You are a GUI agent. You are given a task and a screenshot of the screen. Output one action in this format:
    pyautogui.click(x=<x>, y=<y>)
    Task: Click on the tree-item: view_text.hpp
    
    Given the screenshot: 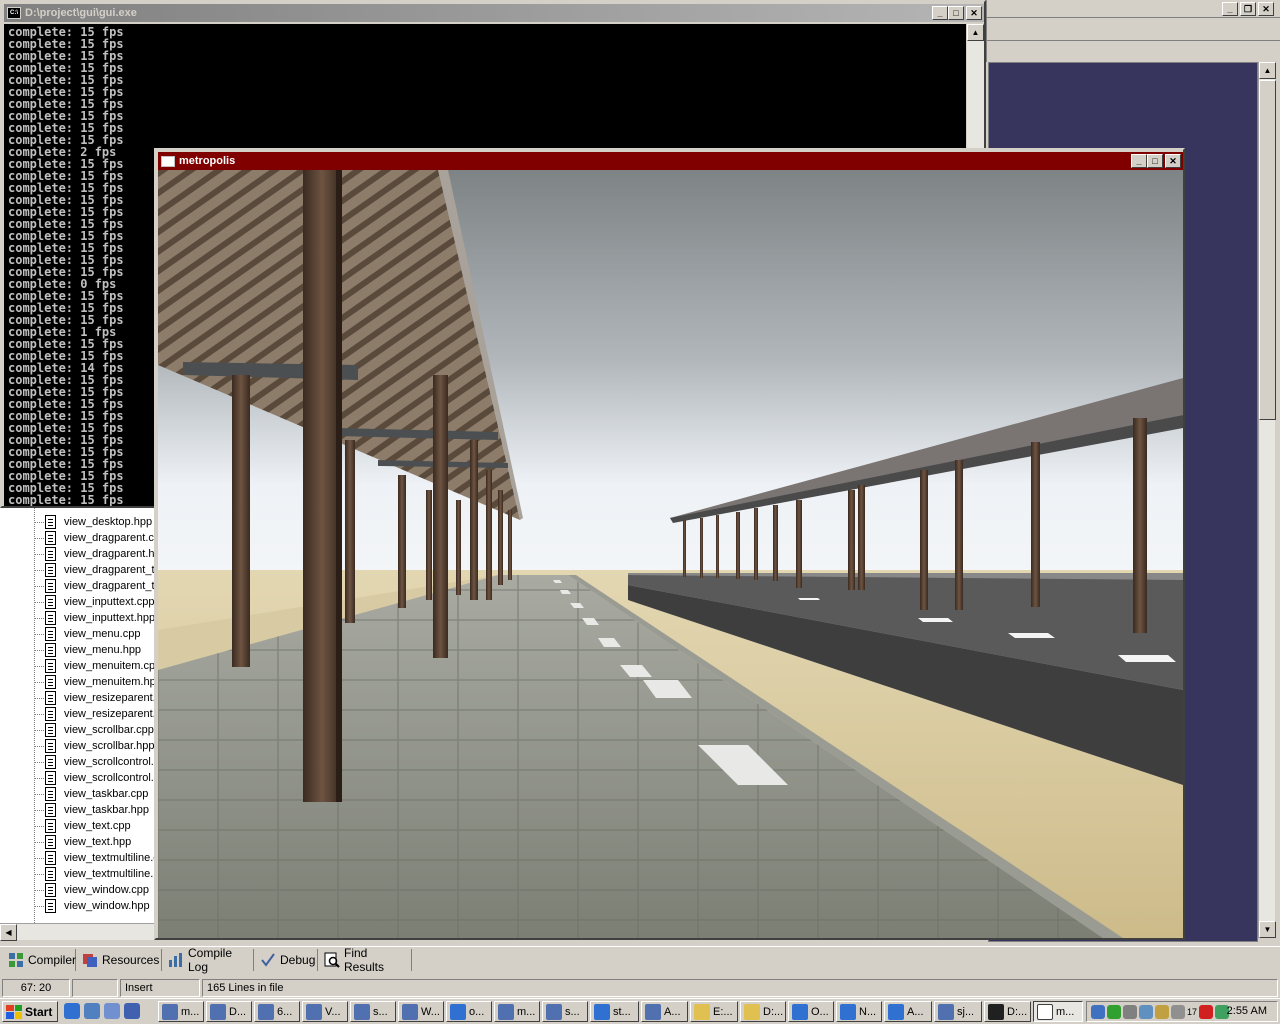 What is the action you would take?
    pyautogui.click(x=82, y=842)
    